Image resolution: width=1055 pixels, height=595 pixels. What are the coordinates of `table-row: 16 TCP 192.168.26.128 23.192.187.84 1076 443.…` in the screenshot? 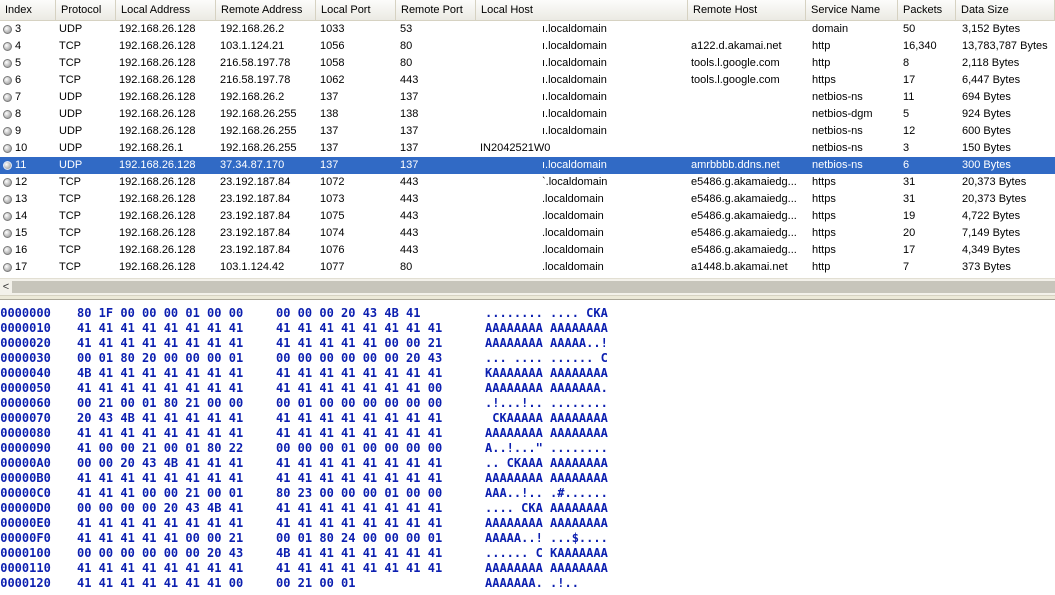 It's located at (527, 250).